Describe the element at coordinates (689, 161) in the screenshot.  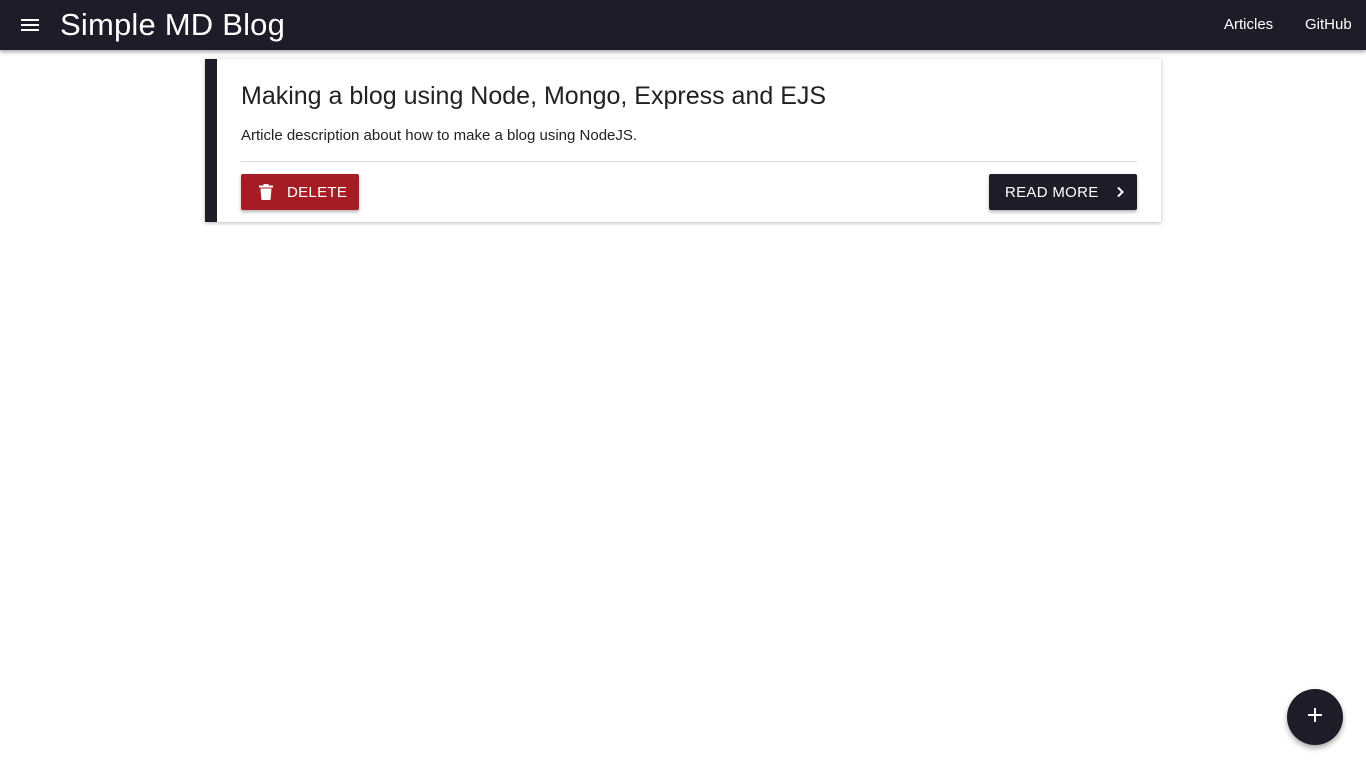
I see `card-divider` at that location.